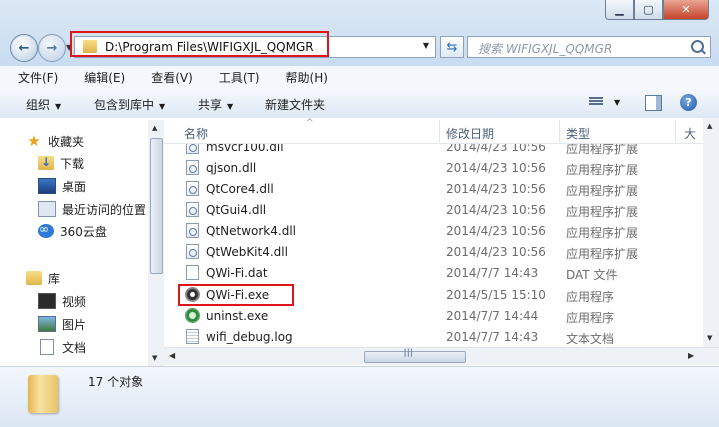 The width and height of the screenshot is (719, 427). What do you see at coordinates (596, 102) in the screenshot?
I see `views-icon` at bounding box center [596, 102].